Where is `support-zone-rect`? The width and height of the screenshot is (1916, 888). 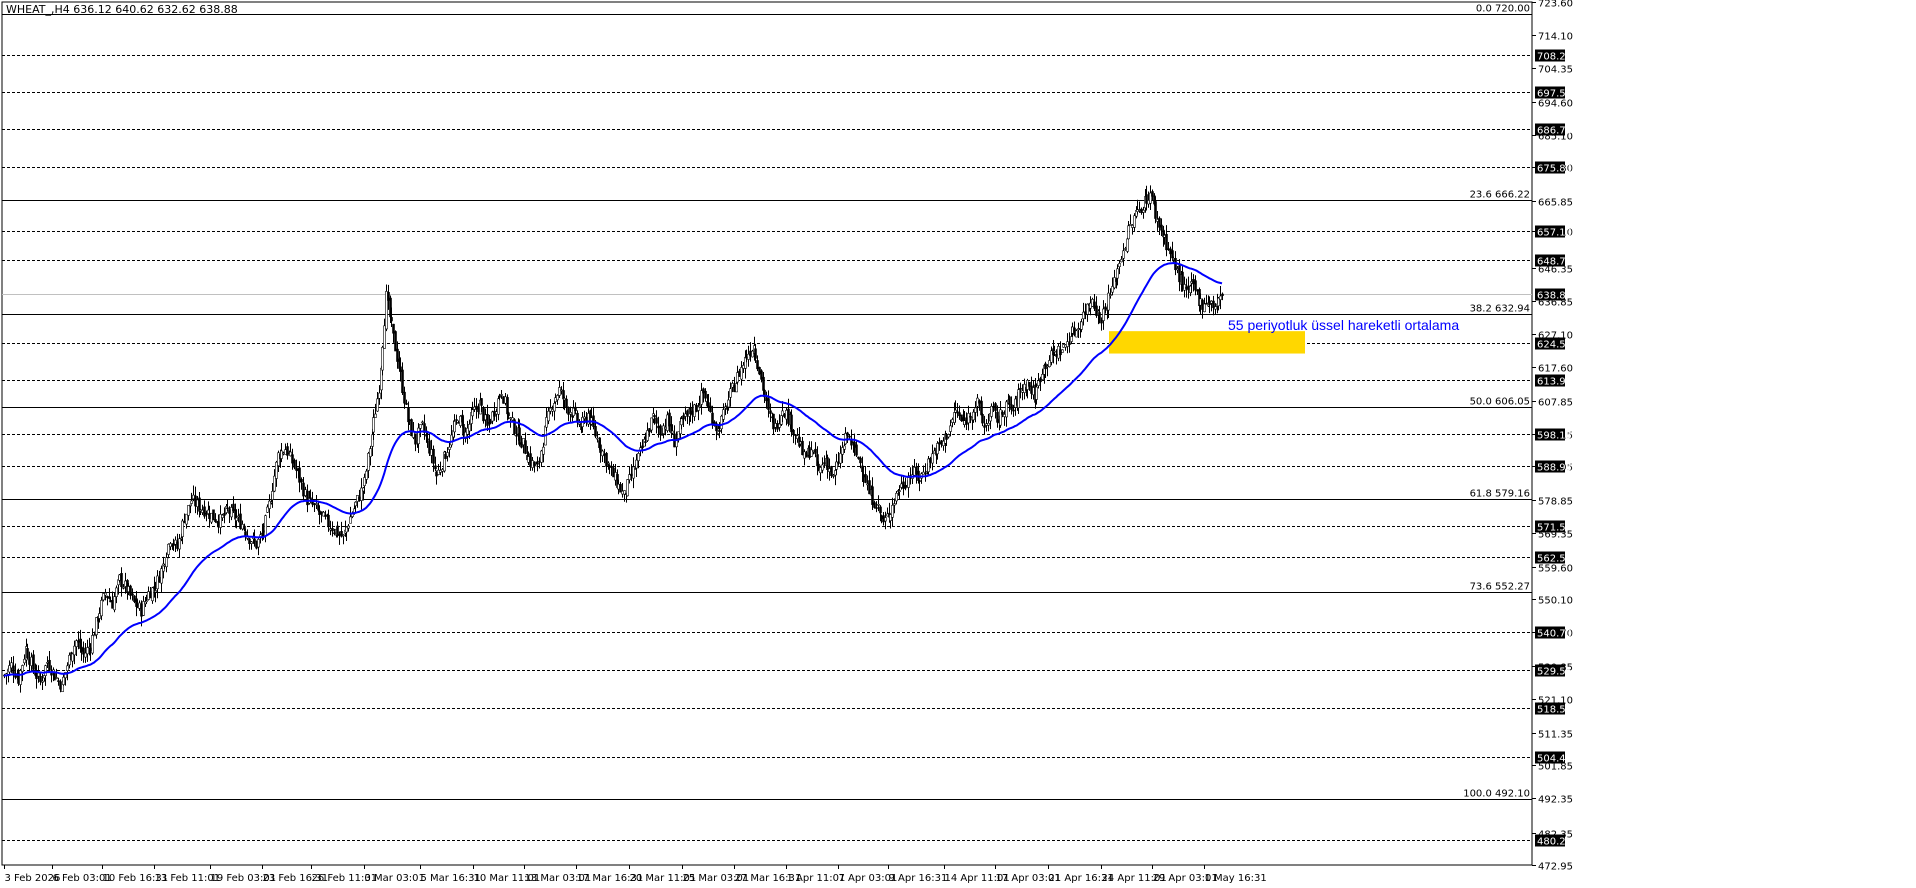 support-zone-rect is located at coordinates (1207, 342).